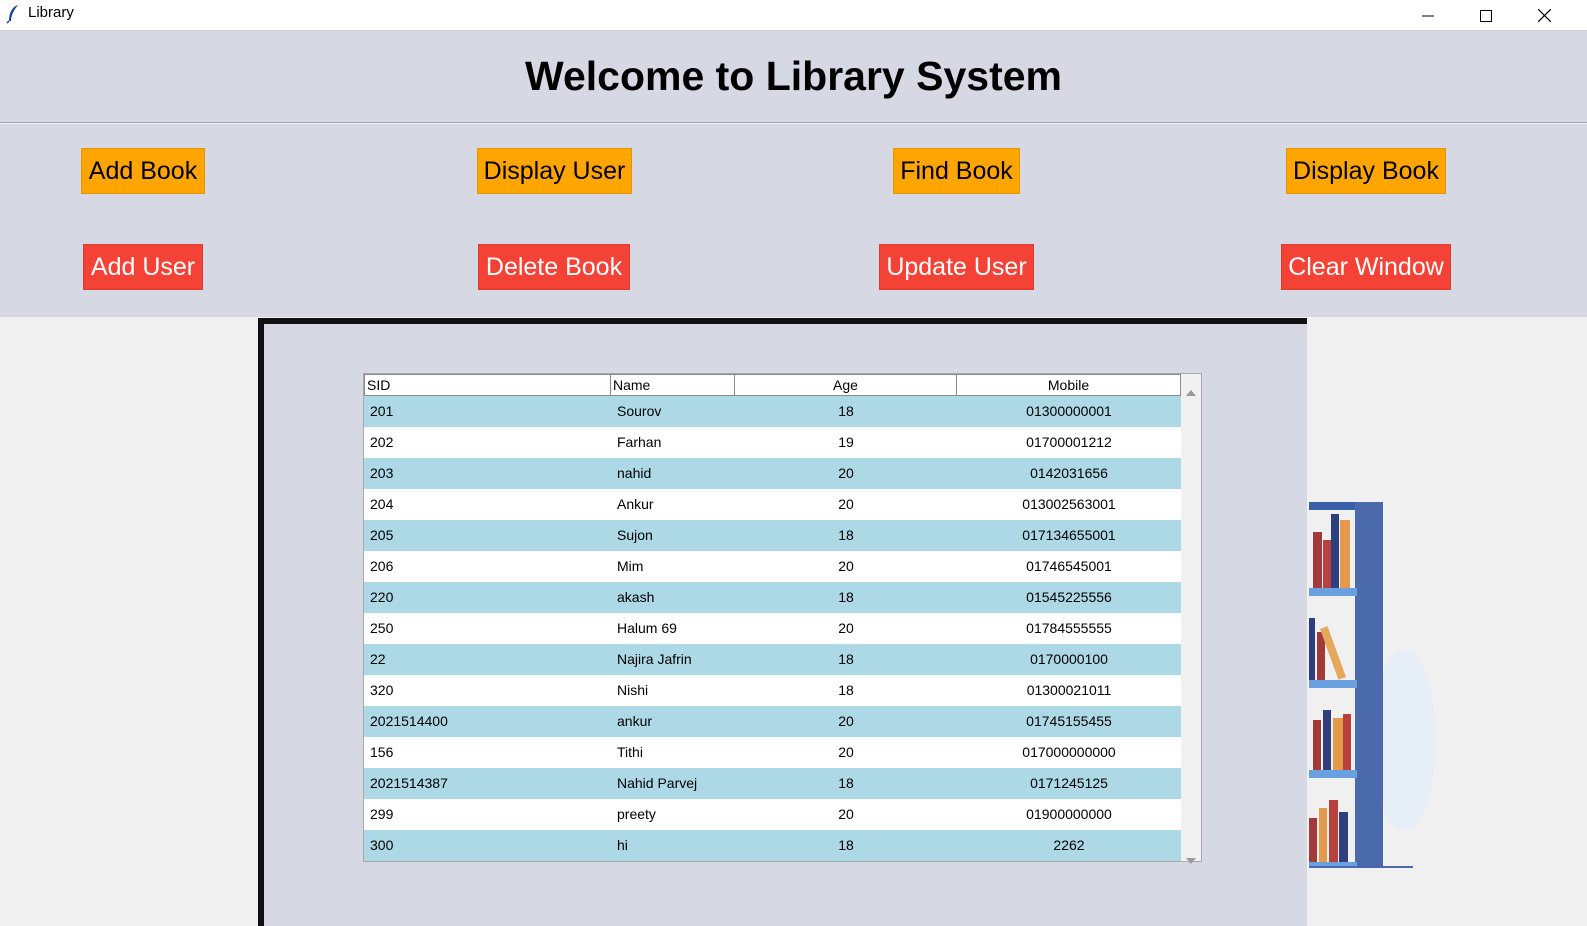 This screenshot has width=1587, height=926. Describe the element at coordinates (382, 690) in the screenshot. I see `cell-sid: 320` at that location.